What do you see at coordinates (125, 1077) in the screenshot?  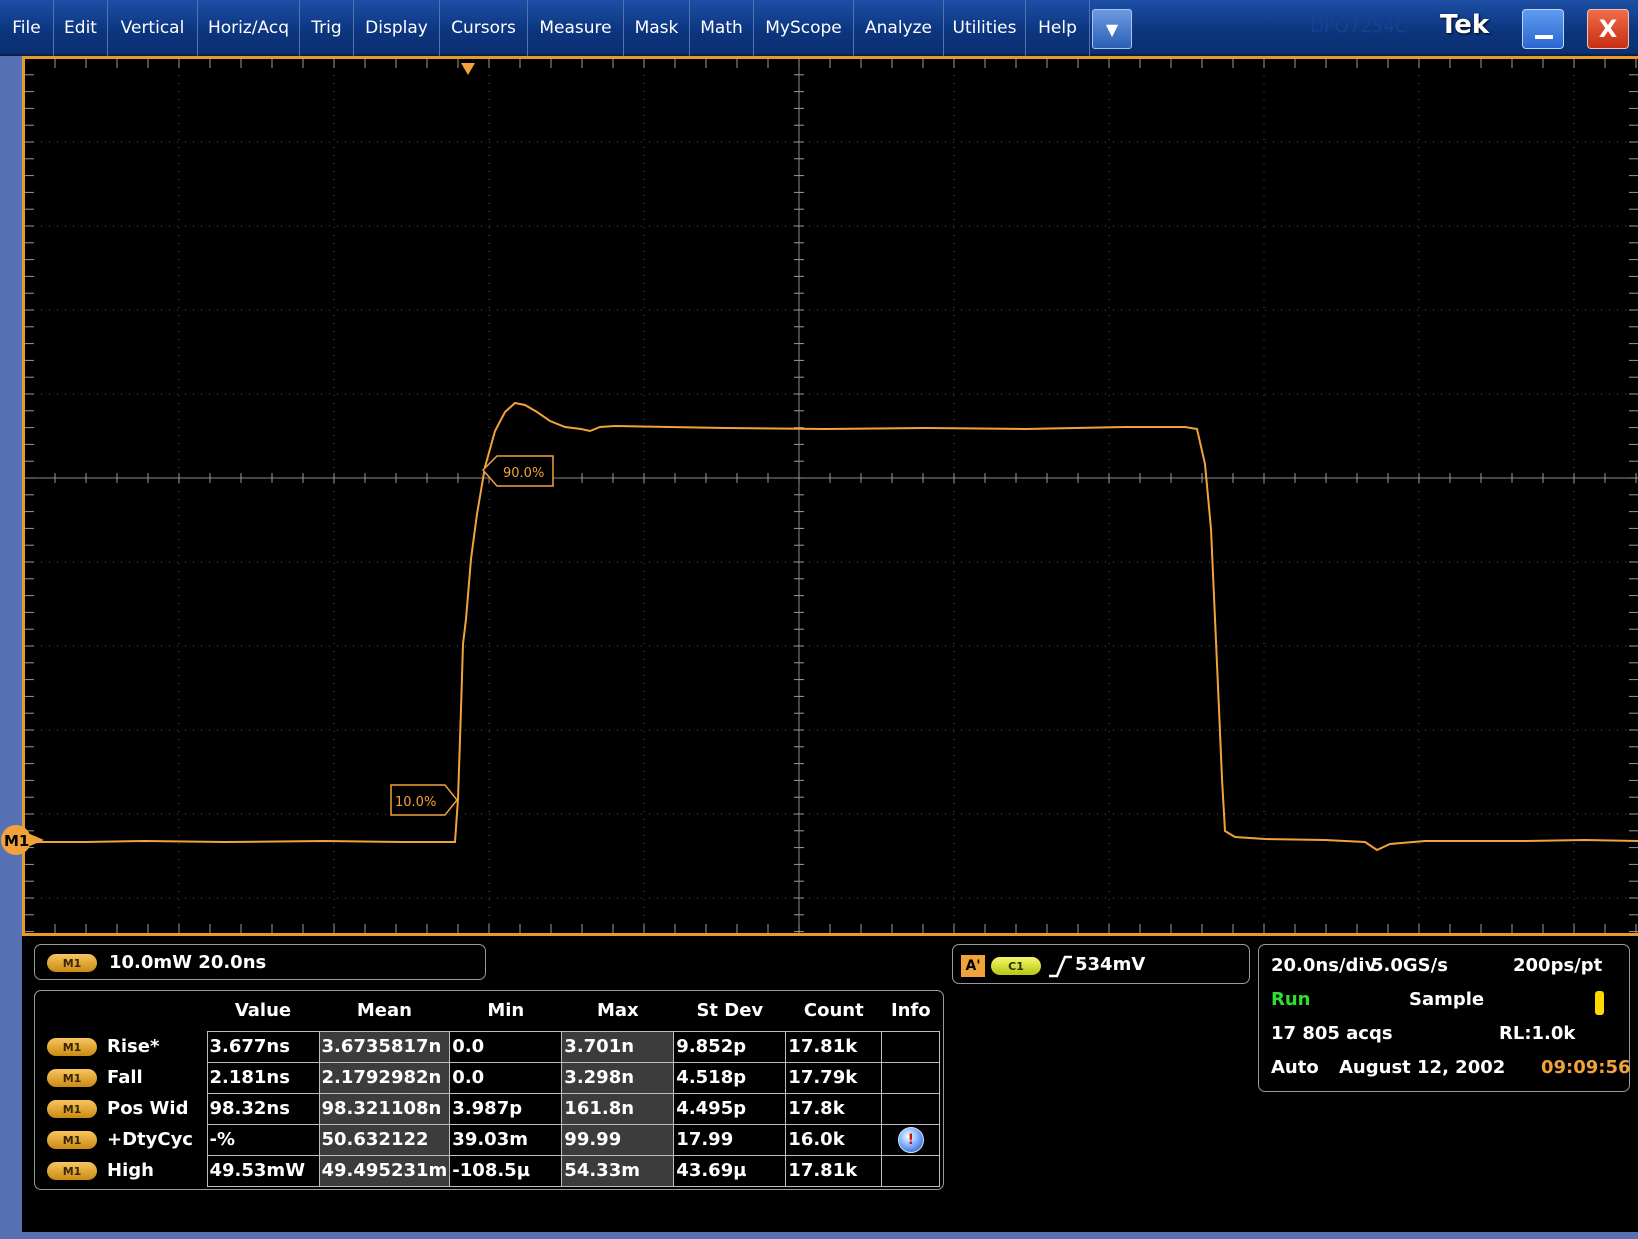 I see `measurement-name: Fall` at bounding box center [125, 1077].